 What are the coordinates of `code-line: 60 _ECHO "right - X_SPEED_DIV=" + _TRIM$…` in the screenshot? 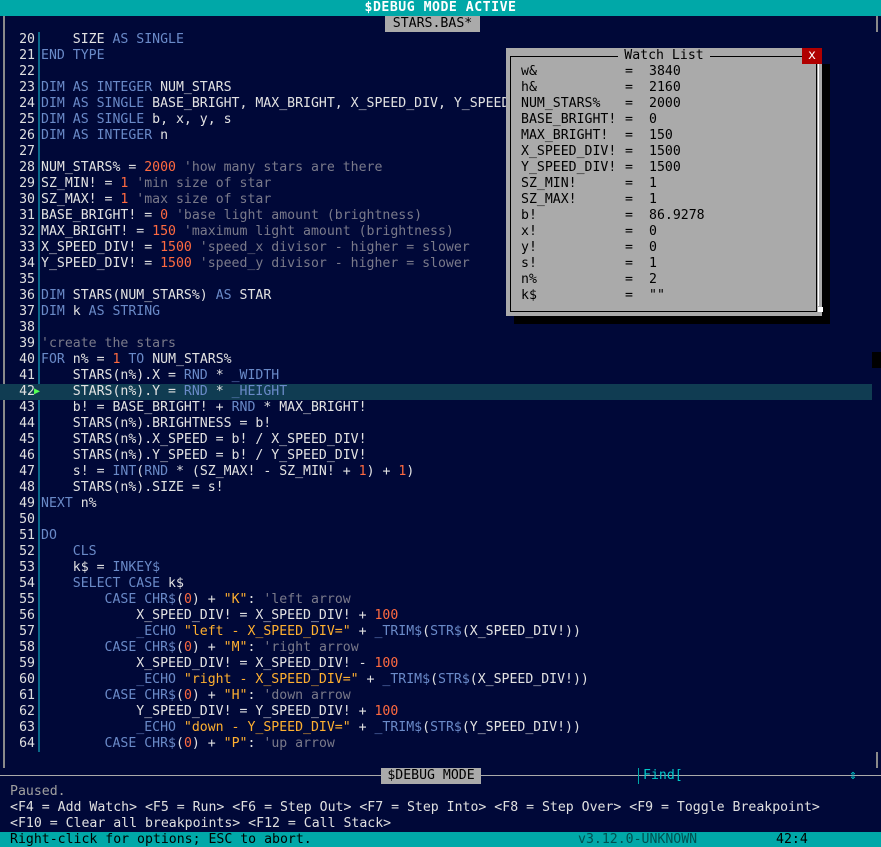 It's located at (436, 680).